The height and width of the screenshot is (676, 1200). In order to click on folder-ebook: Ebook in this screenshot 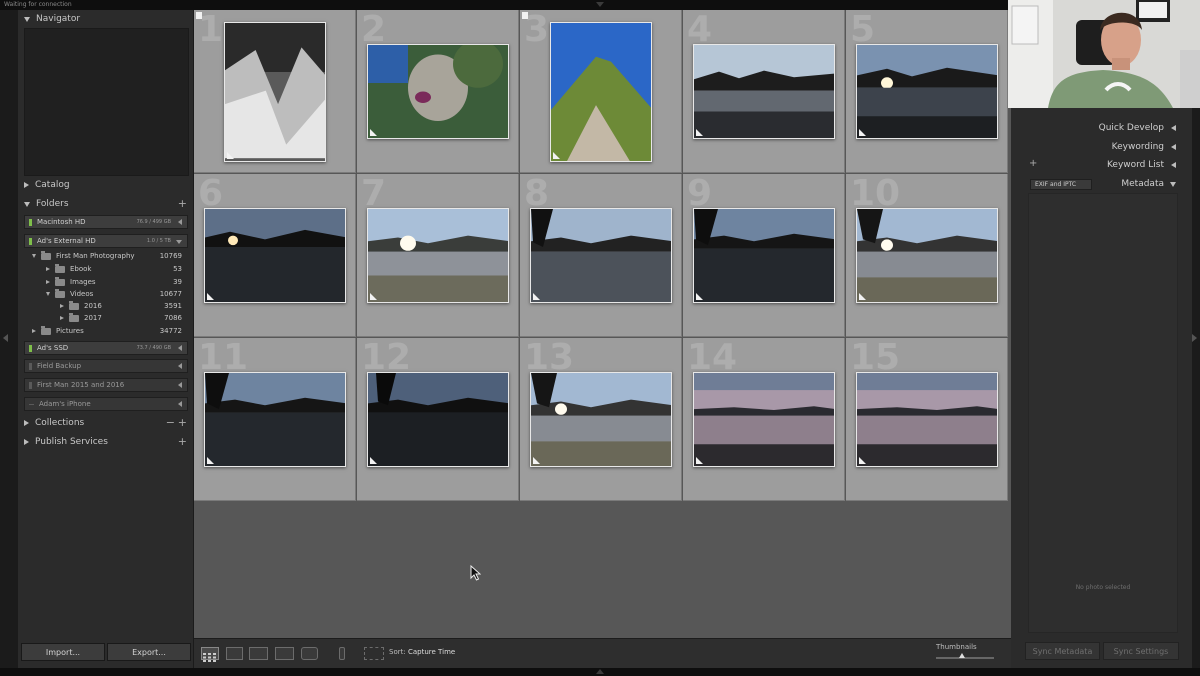, I will do `click(69, 269)`.